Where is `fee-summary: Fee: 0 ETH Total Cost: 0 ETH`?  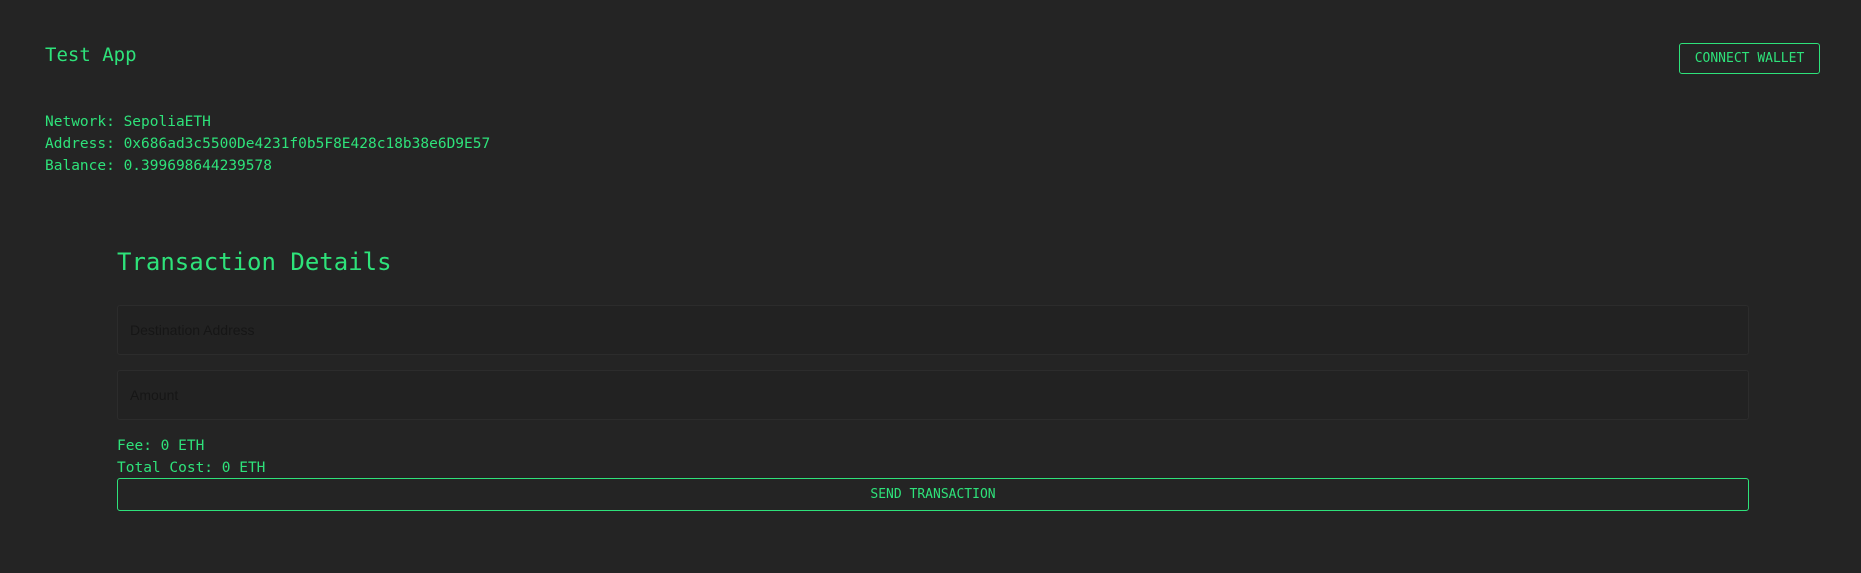
fee-summary: Fee: 0 ETH Total Cost: 0 ETH is located at coordinates (191, 457).